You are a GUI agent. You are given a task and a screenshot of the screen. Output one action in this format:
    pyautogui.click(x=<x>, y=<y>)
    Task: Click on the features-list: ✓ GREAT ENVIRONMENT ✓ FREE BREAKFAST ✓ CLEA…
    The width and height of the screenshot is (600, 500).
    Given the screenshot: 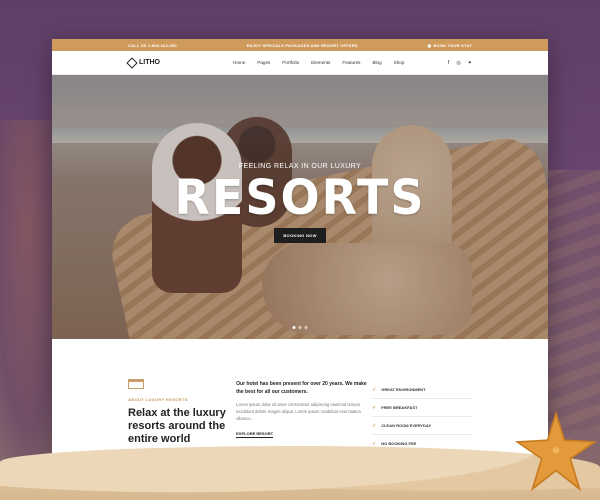 What is the action you would take?
    pyautogui.click(x=422, y=416)
    